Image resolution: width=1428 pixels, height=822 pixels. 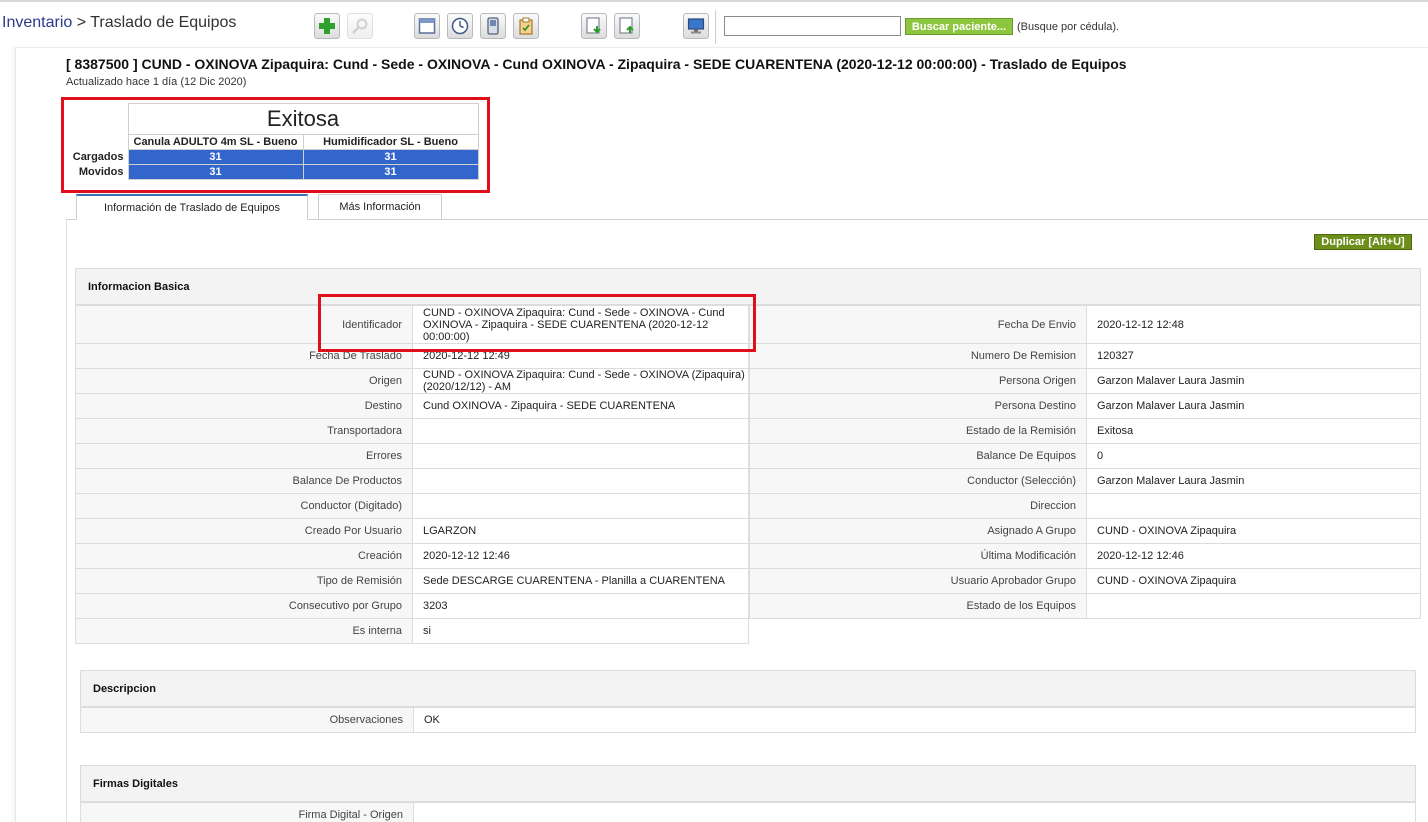 I want to click on clipboard-button, so click(x=526, y=26).